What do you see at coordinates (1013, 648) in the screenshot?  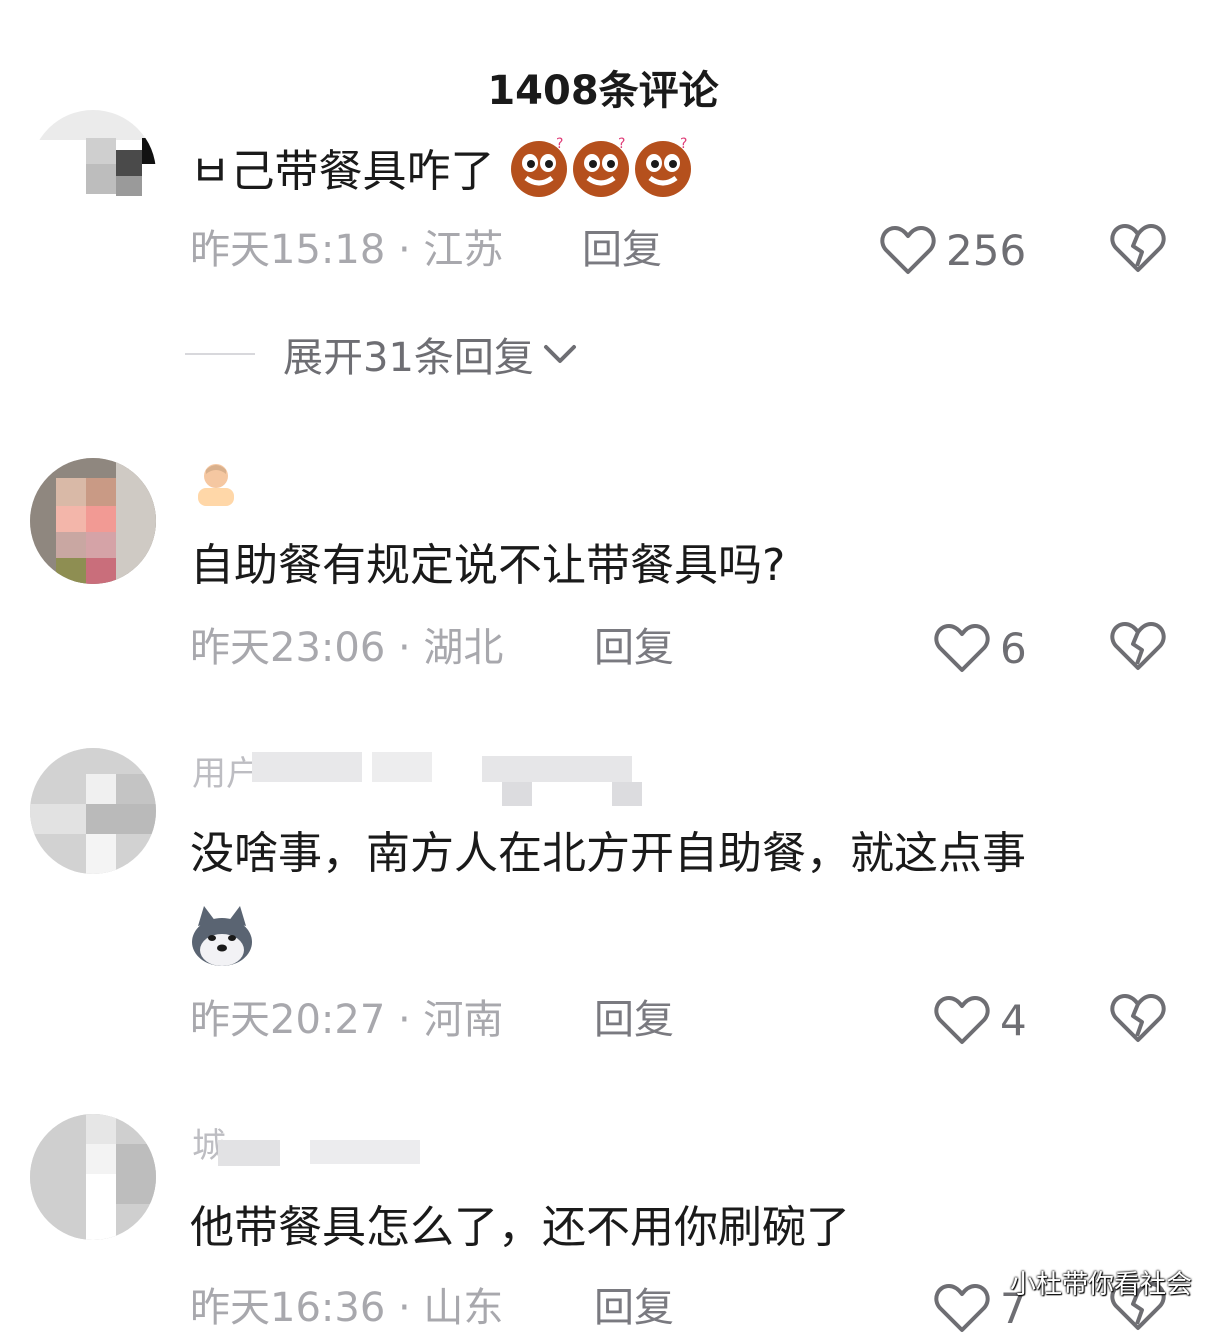 I see `like-count: 6` at bounding box center [1013, 648].